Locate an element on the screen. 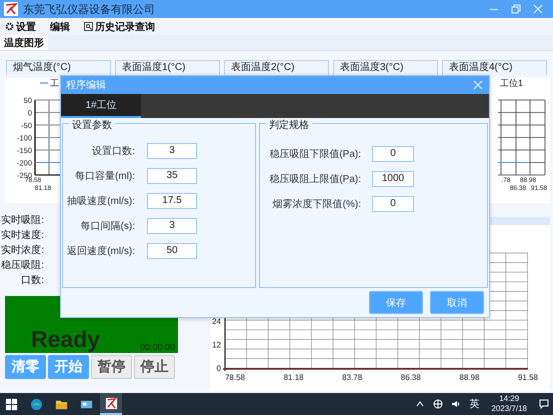  readout-label: 实时浓度: is located at coordinates (22, 251).